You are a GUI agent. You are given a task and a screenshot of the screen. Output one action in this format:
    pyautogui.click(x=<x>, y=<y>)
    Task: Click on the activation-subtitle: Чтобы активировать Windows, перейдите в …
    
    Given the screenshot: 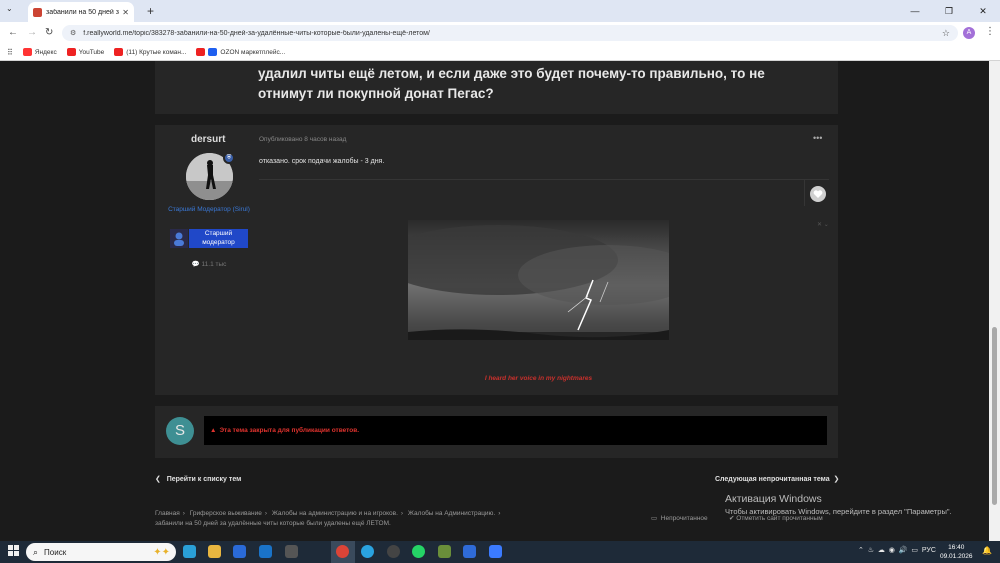 What is the action you would take?
    pyautogui.click(x=838, y=511)
    